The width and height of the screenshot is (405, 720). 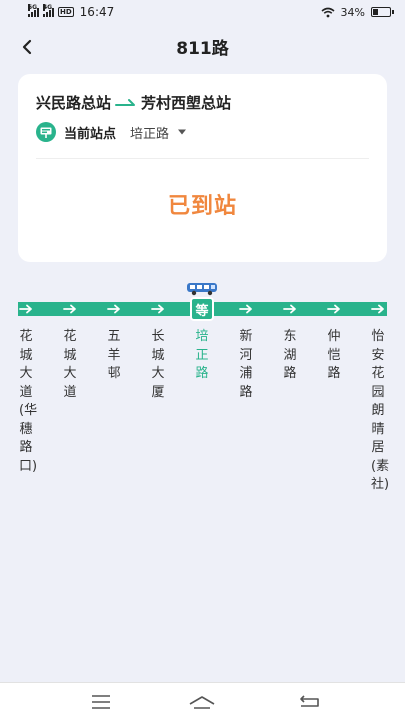 What do you see at coordinates (202, 356) in the screenshot?
I see `station-item: 培正路` at bounding box center [202, 356].